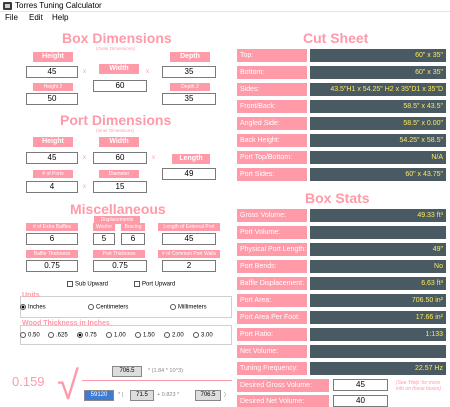 The width and height of the screenshot is (450, 407). What do you see at coordinates (116, 335) in the screenshot?
I see `wood-100-radio: 1.00` at bounding box center [116, 335].